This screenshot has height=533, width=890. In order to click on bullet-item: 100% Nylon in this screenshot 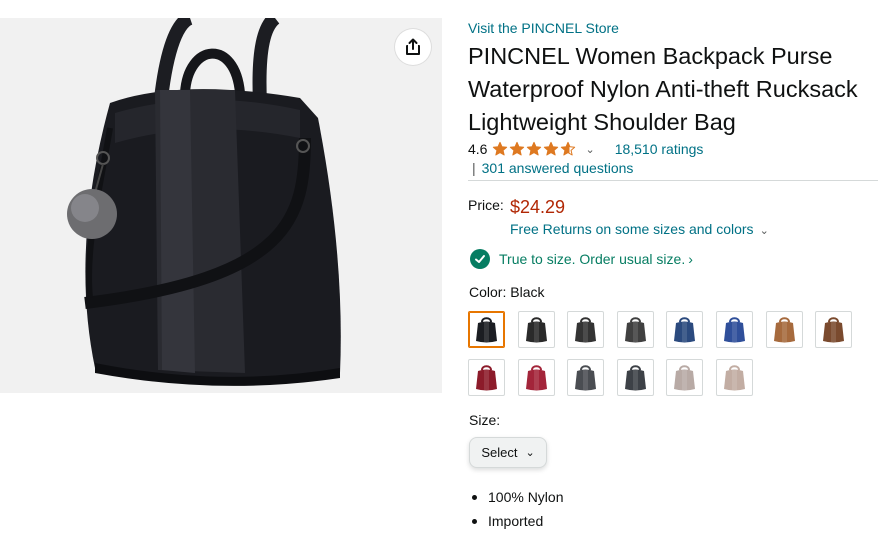, I will do `click(516, 497)`.